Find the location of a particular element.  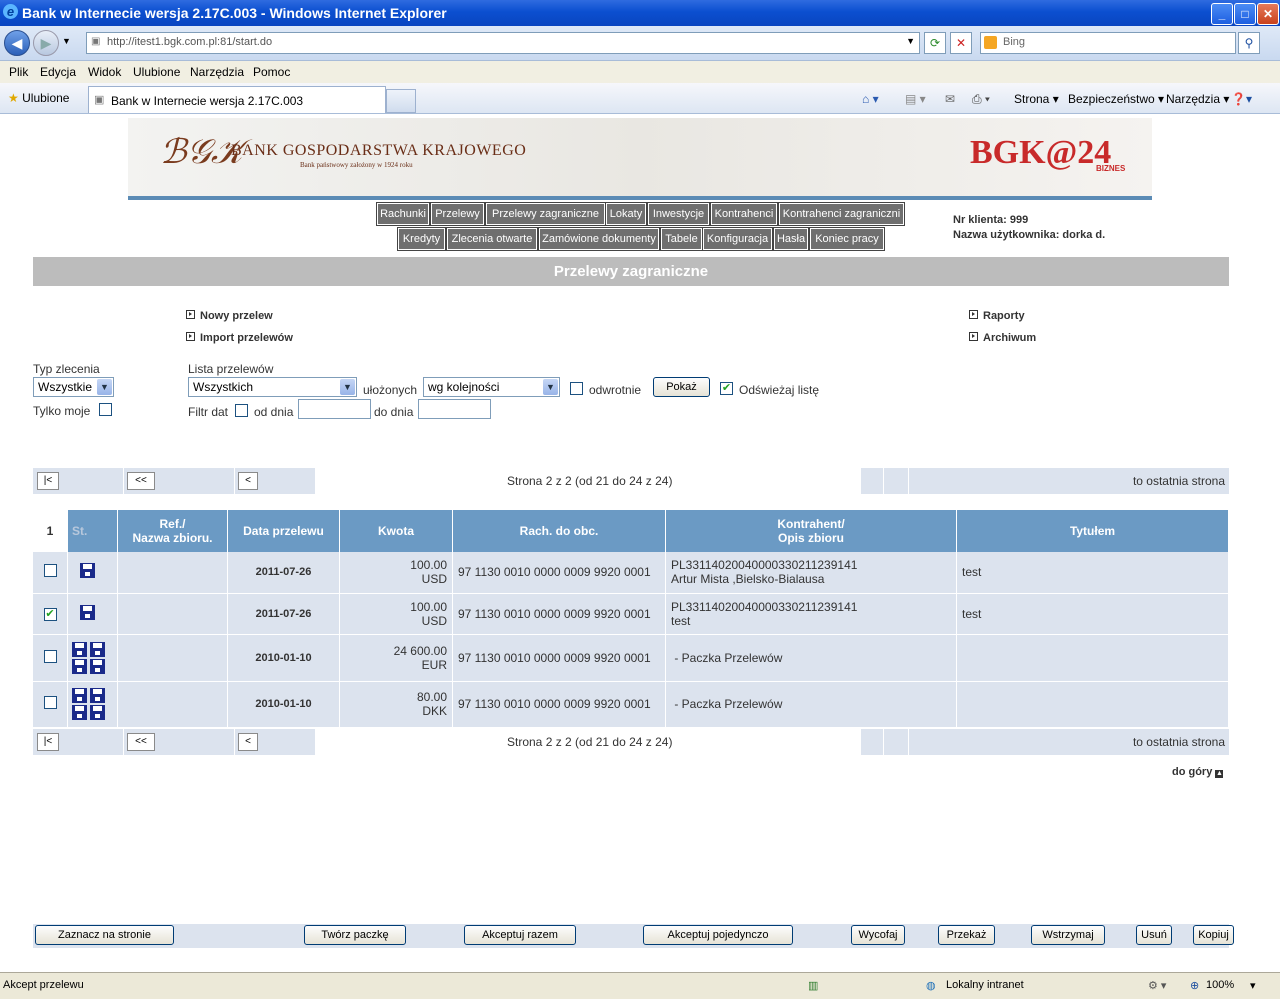

refresh-list-checkbox: ✔ is located at coordinates (726, 388).